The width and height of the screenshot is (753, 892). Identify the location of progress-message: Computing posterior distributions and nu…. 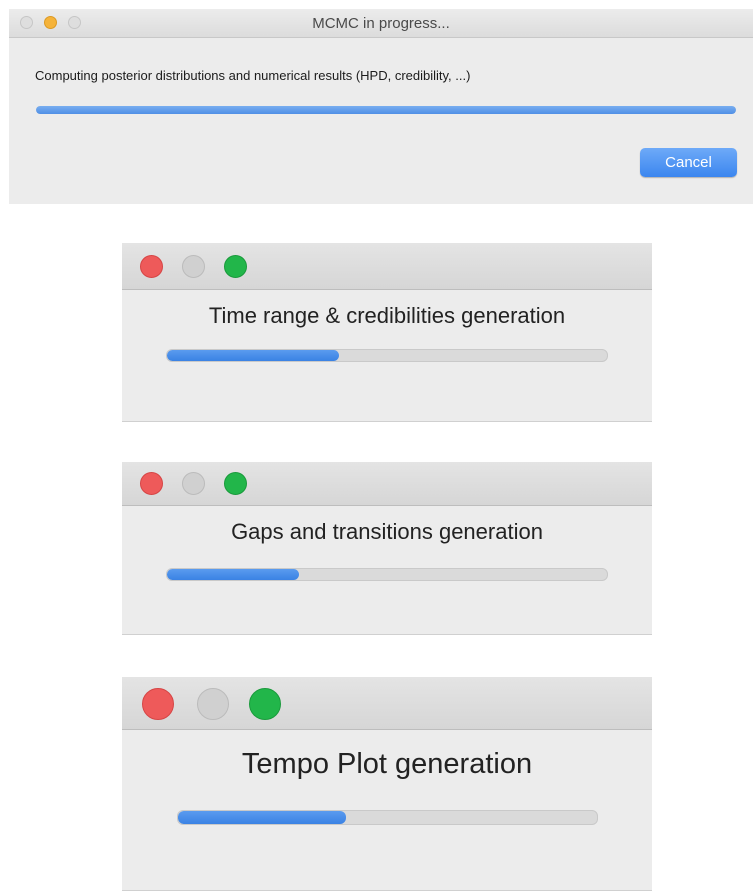
(253, 75).